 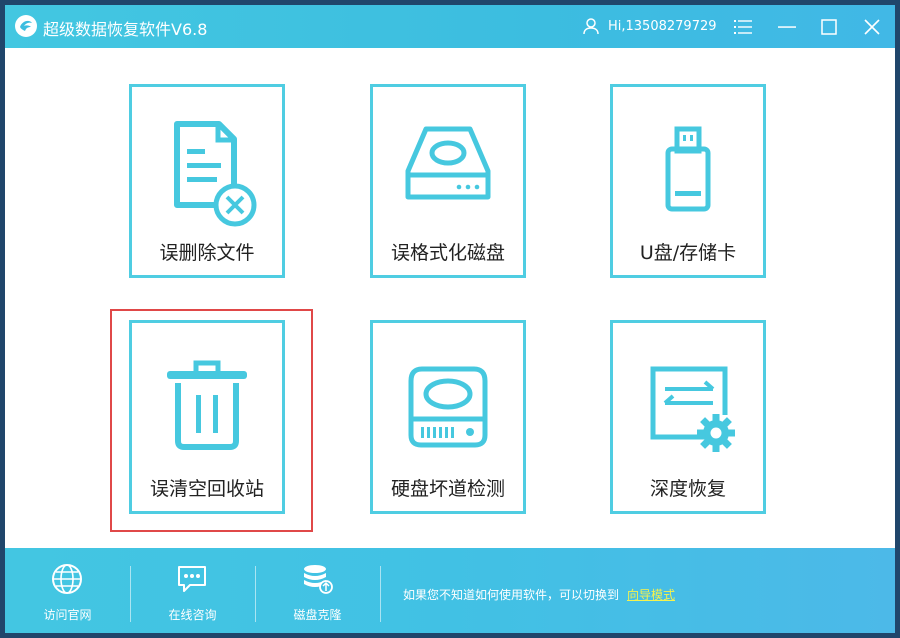 I want to click on menu-icon, so click(x=743, y=27).